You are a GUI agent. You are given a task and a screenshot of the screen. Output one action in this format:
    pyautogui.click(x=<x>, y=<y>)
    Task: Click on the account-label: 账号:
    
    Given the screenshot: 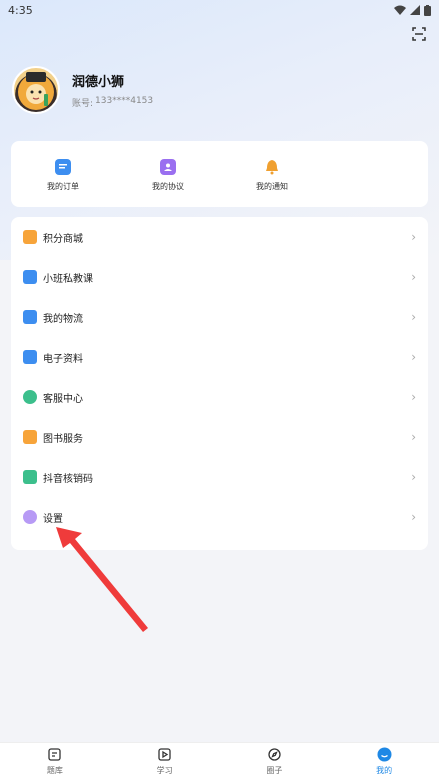 What is the action you would take?
    pyautogui.click(x=83, y=104)
    